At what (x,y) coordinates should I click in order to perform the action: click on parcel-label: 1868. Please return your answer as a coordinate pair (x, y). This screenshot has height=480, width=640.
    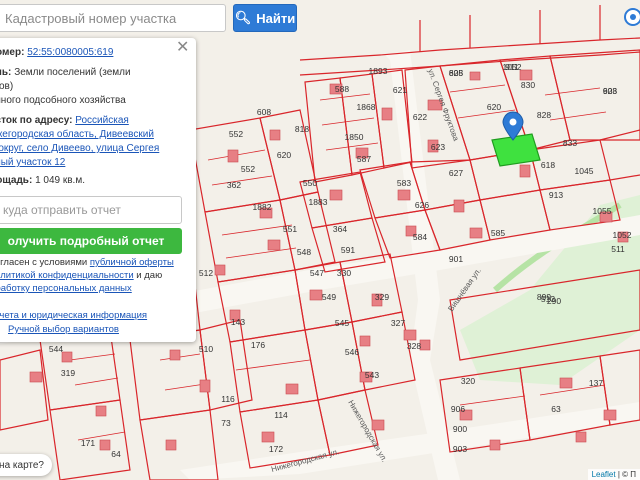
    Looking at the image, I should click on (366, 107).